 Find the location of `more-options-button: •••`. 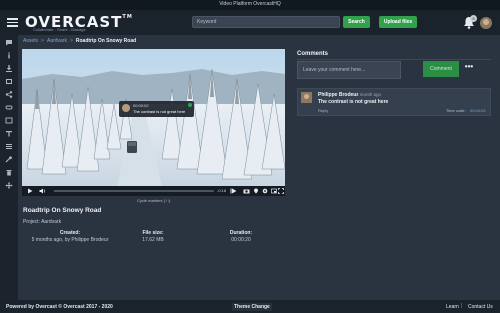

more-options-button: ••• is located at coordinates (469, 69).